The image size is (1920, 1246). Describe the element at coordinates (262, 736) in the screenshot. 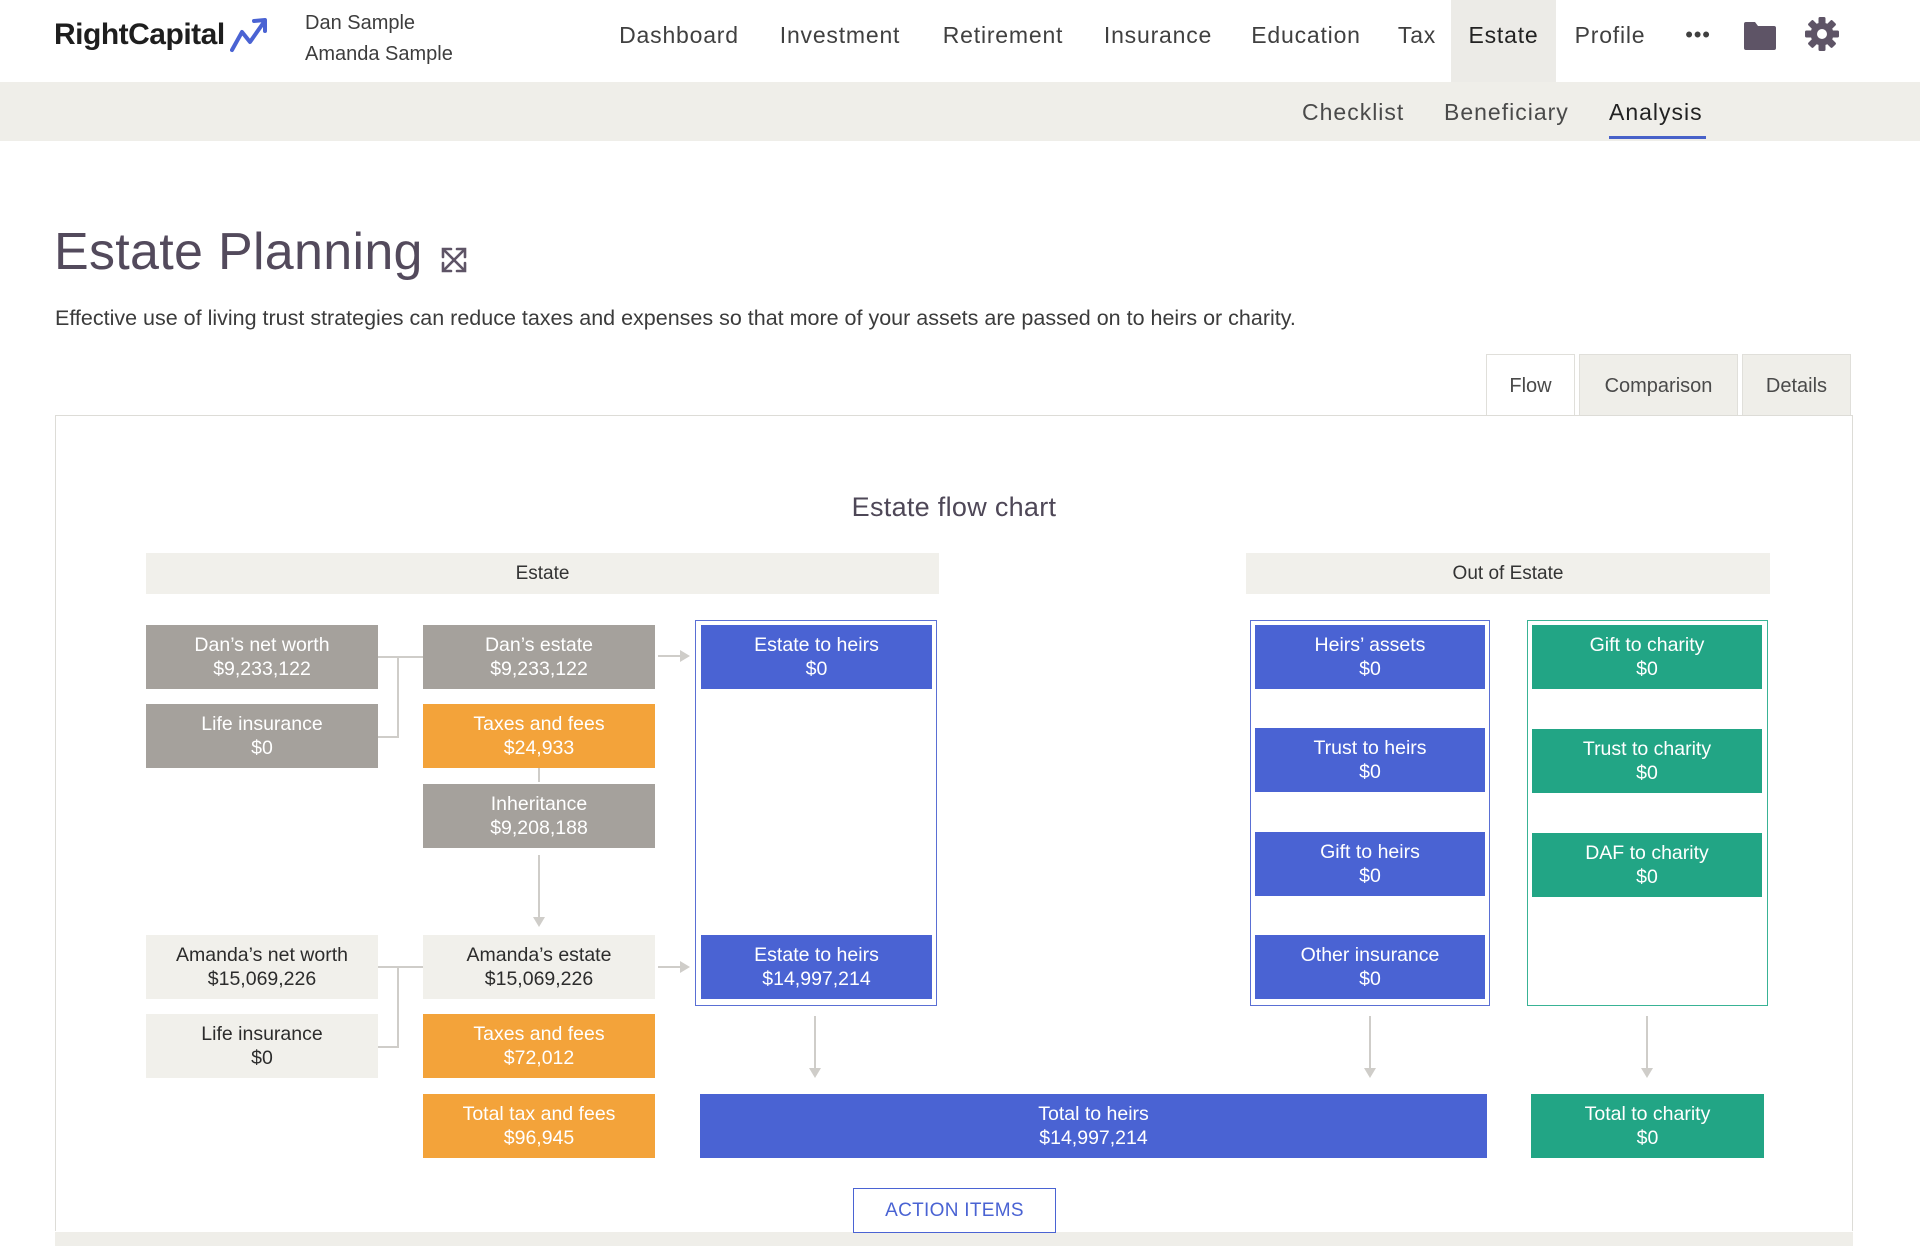

I see `dan-life-insurance-box: Life insurance $0` at that location.